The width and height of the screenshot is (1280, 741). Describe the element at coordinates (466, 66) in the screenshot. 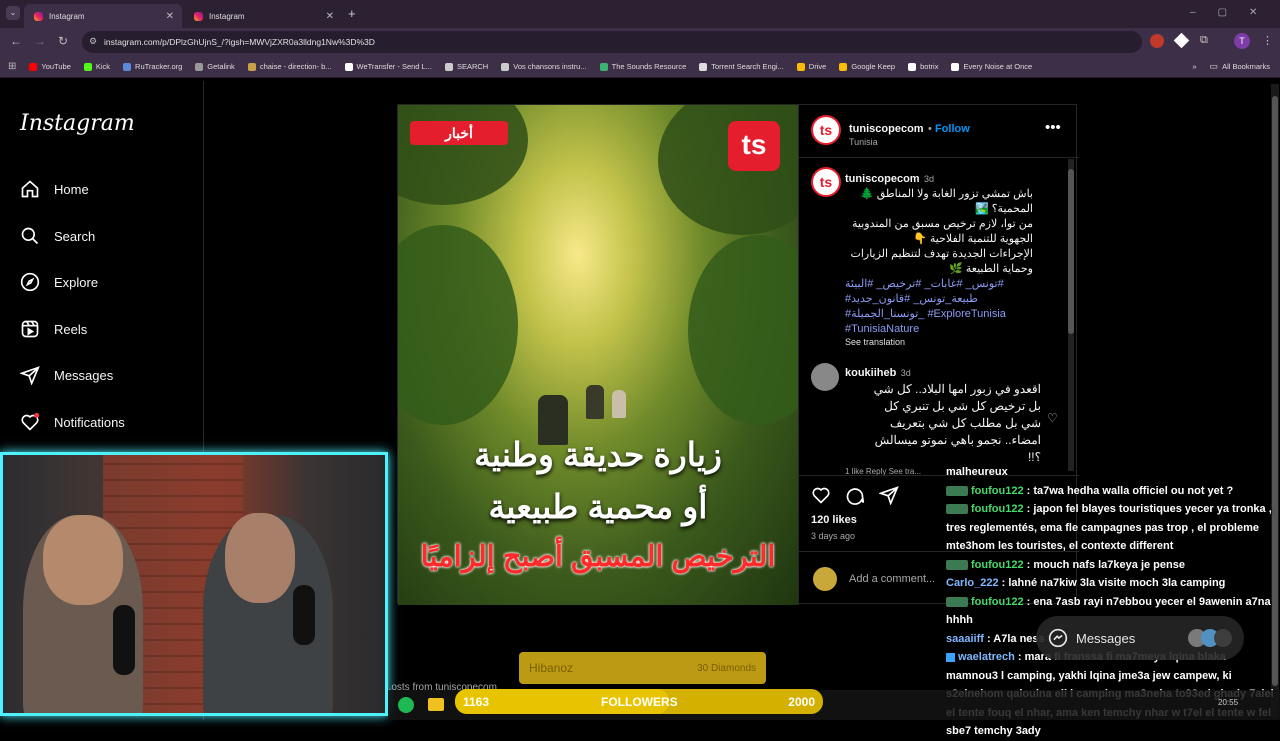

I see `bookmark-item: SEARCH` at that location.